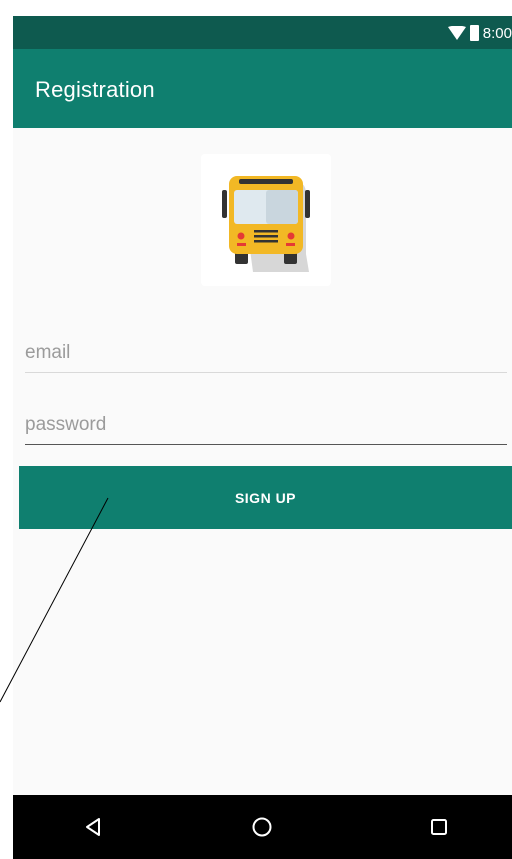 The image size is (512, 859). What do you see at coordinates (95, 89) in the screenshot?
I see `app-title: Registration` at bounding box center [95, 89].